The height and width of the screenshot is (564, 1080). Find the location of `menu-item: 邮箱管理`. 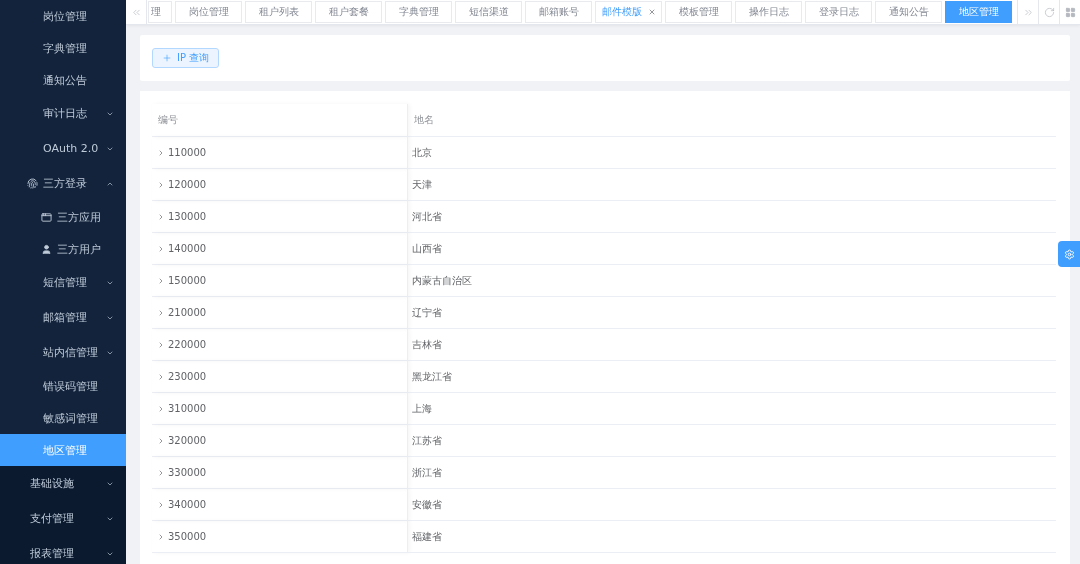

menu-item: 邮箱管理 is located at coordinates (63, 317).